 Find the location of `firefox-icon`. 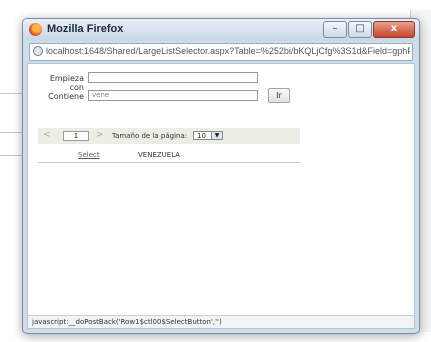

firefox-icon is located at coordinates (35, 29).